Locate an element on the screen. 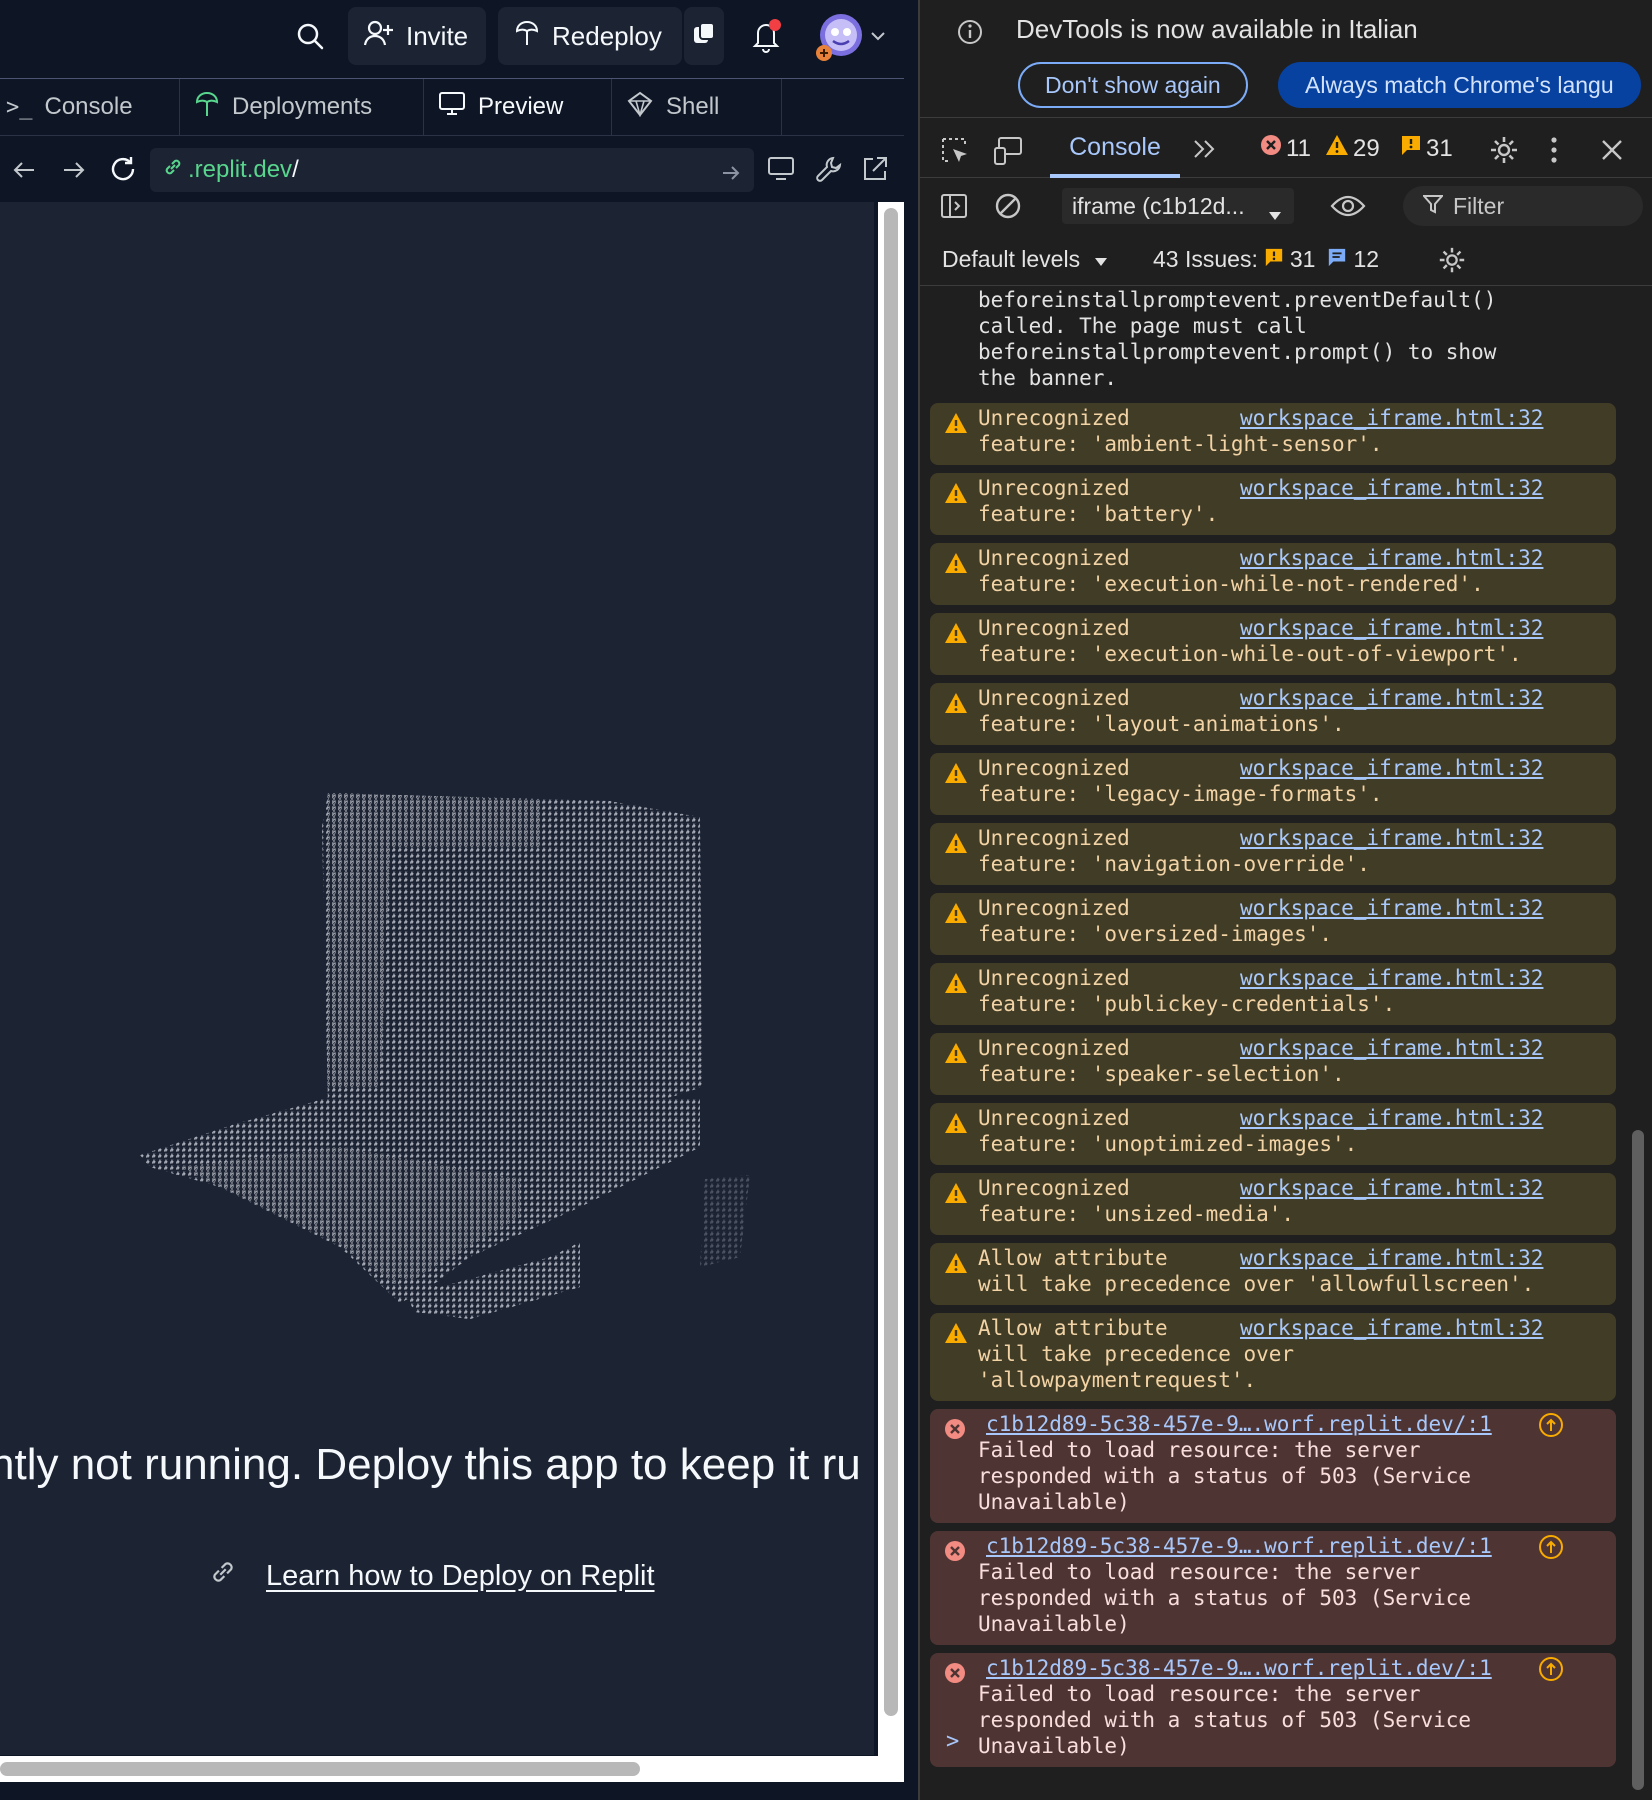 The width and height of the screenshot is (1652, 1800). reload-icon is located at coordinates (123, 169).